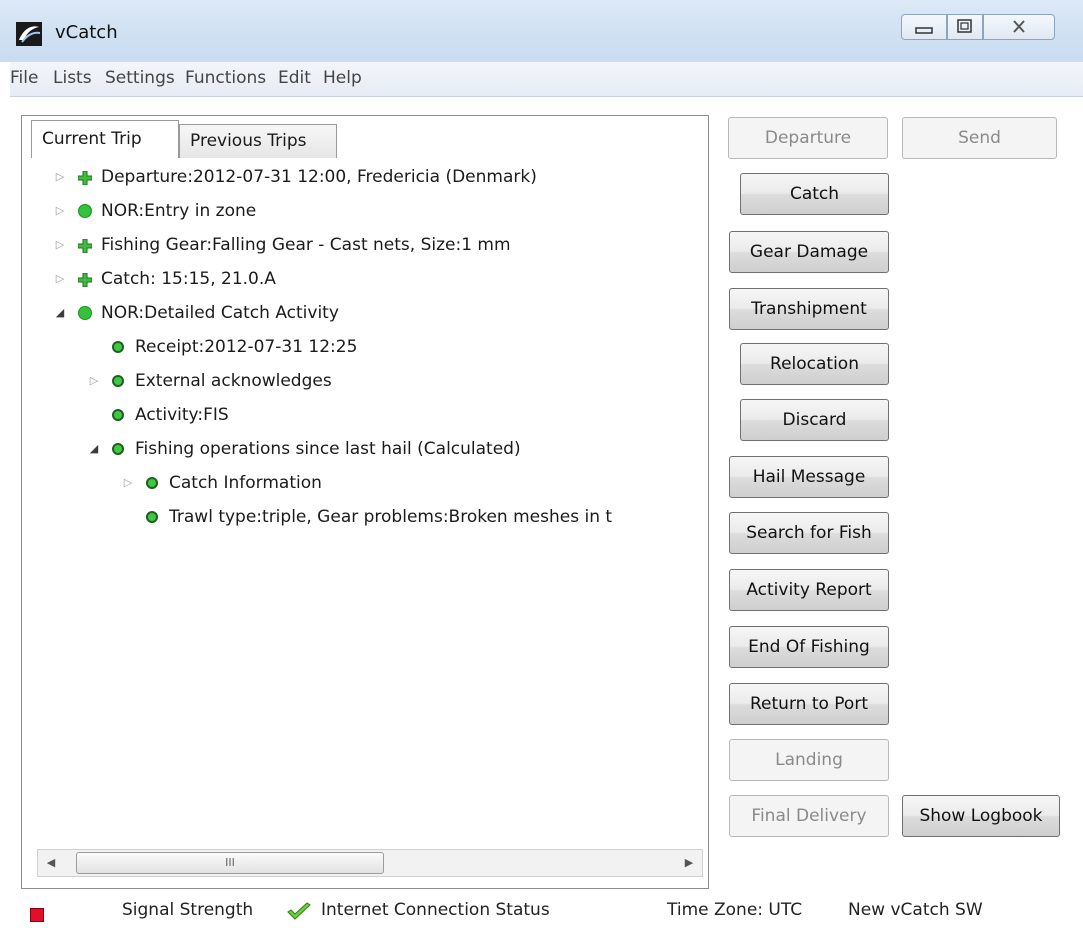  What do you see at coordinates (809, 647) in the screenshot?
I see `end-of-fishing-button: End Of Fishing` at bounding box center [809, 647].